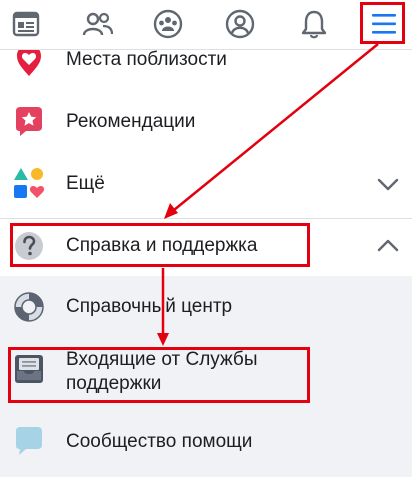 The width and height of the screenshot is (412, 477). Describe the element at coordinates (29, 122) in the screenshot. I see `star-badge-icon` at that location.